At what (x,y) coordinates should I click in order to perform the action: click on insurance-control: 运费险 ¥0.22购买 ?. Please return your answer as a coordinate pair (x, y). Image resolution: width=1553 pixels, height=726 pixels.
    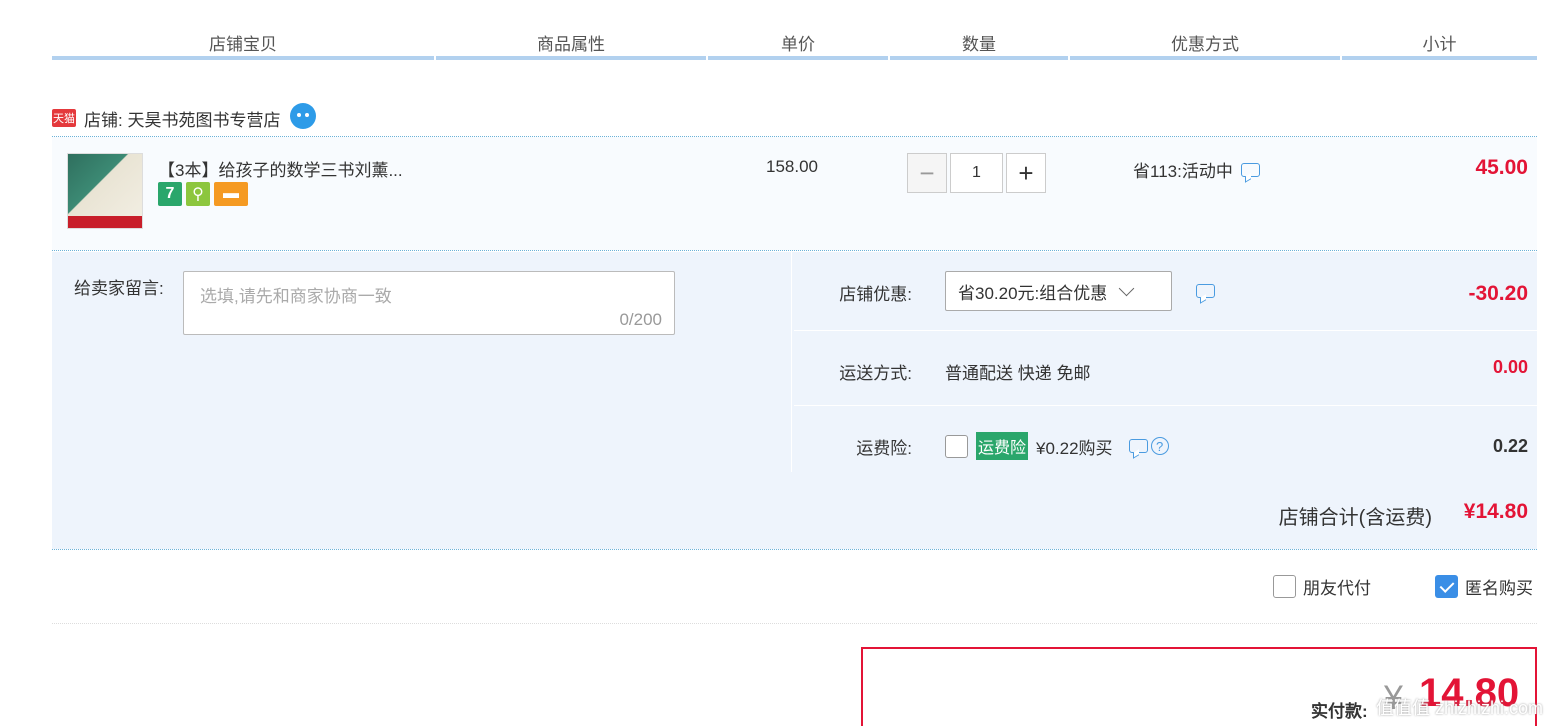
    Looking at the image, I should click on (1057, 446).